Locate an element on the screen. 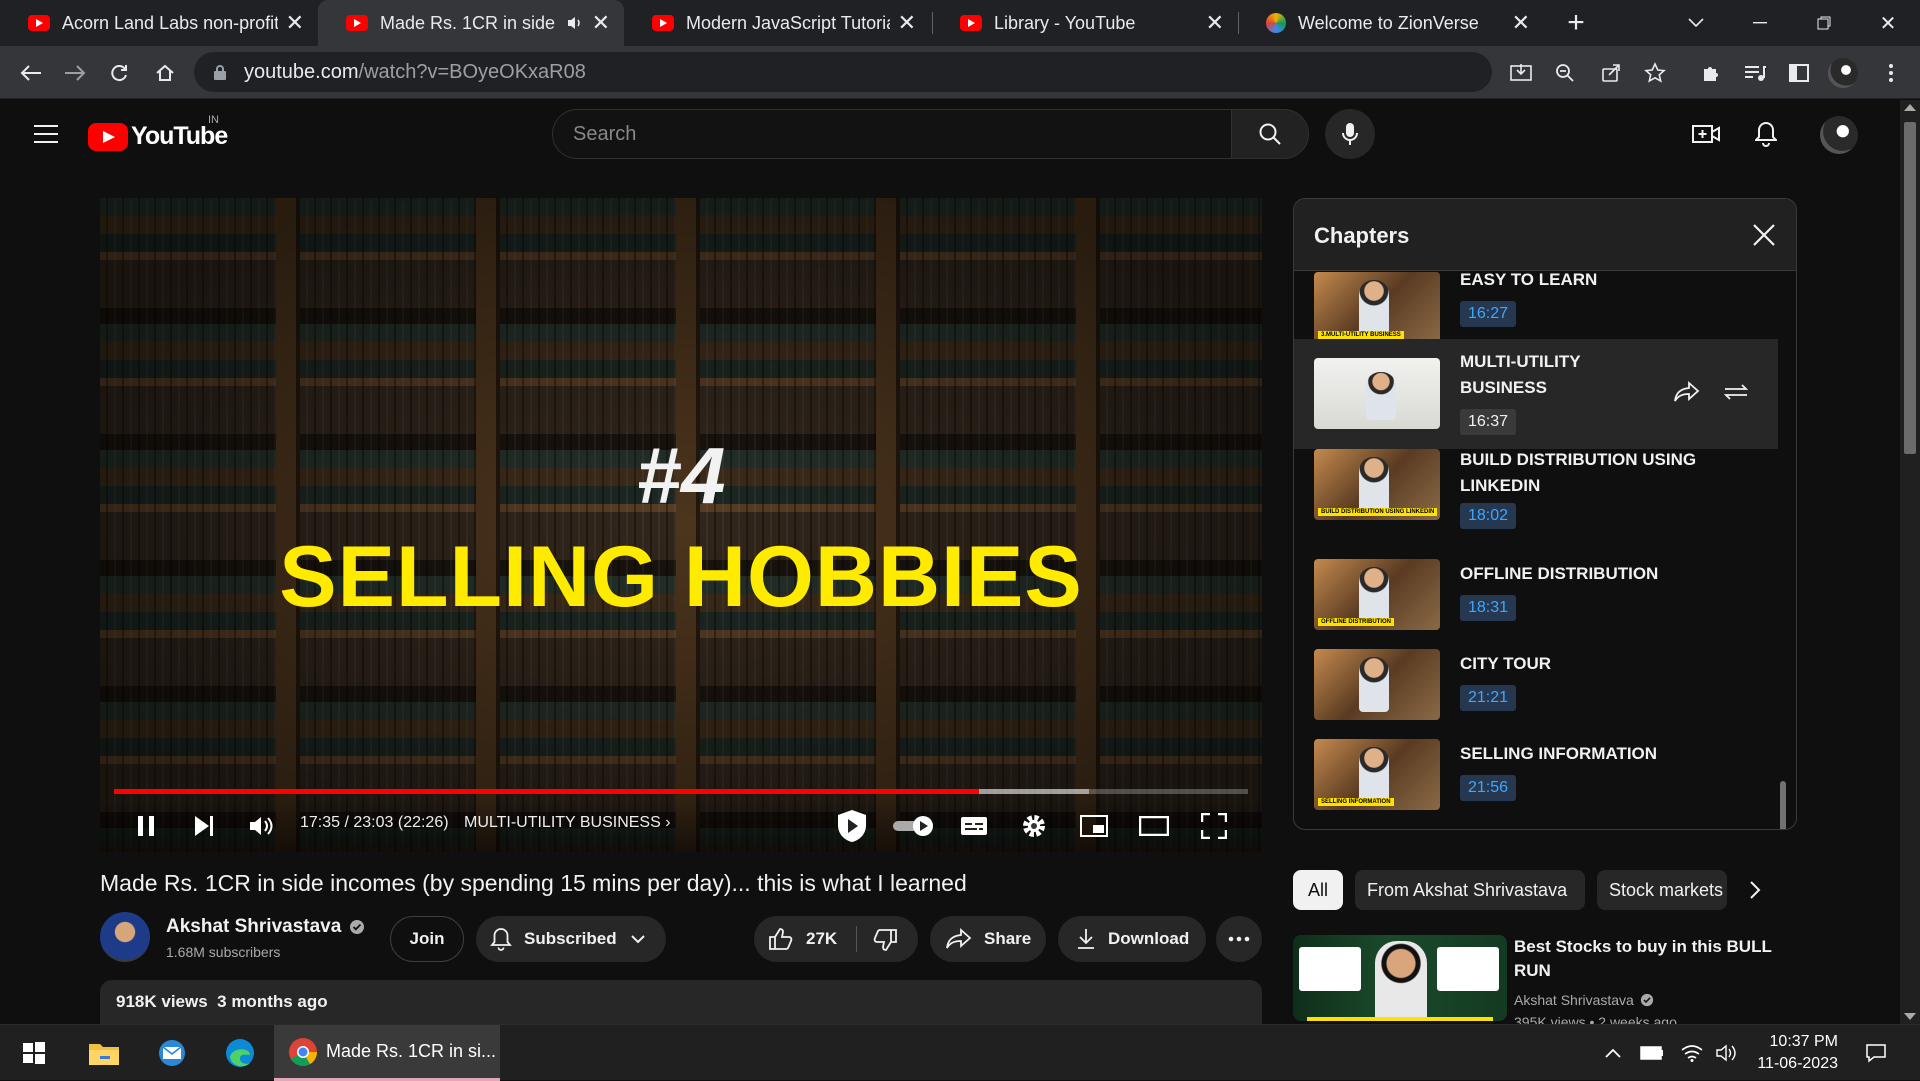 Image resolution: width=1920 pixels, height=1081 pixels. profile-avatar is located at coordinates (1843, 73).